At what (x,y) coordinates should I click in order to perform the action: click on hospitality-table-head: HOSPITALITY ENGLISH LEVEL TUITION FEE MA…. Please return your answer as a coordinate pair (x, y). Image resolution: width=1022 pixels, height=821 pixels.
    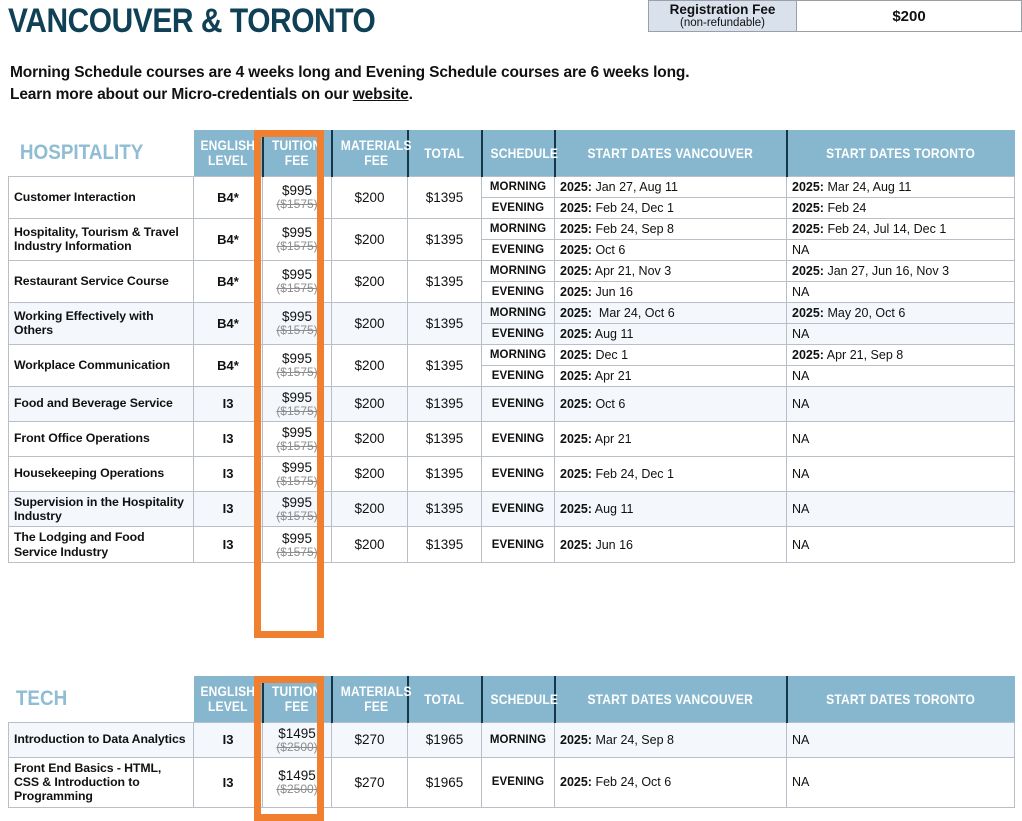
    Looking at the image, I should click on (511, 153).